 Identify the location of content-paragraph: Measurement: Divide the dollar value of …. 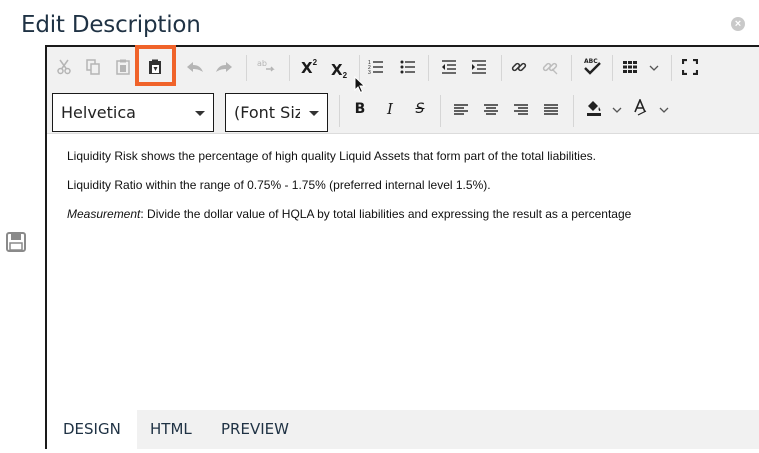
(407, 214).